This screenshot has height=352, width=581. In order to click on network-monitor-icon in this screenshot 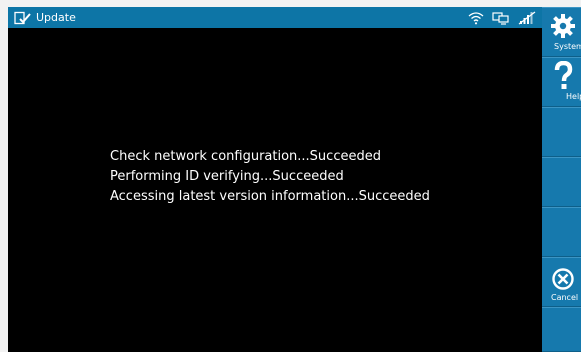, I will do `click(501, 18)`.